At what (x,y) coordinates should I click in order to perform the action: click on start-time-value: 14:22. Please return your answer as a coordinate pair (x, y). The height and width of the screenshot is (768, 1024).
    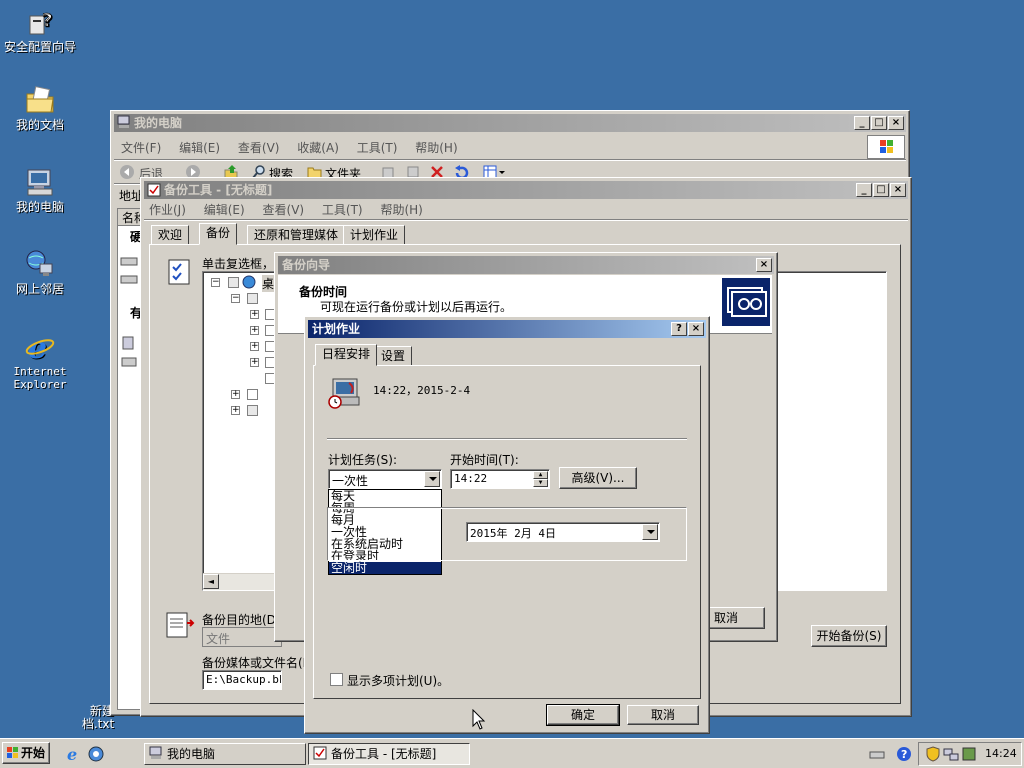
    Looking at the image, I should click on (471, 478).